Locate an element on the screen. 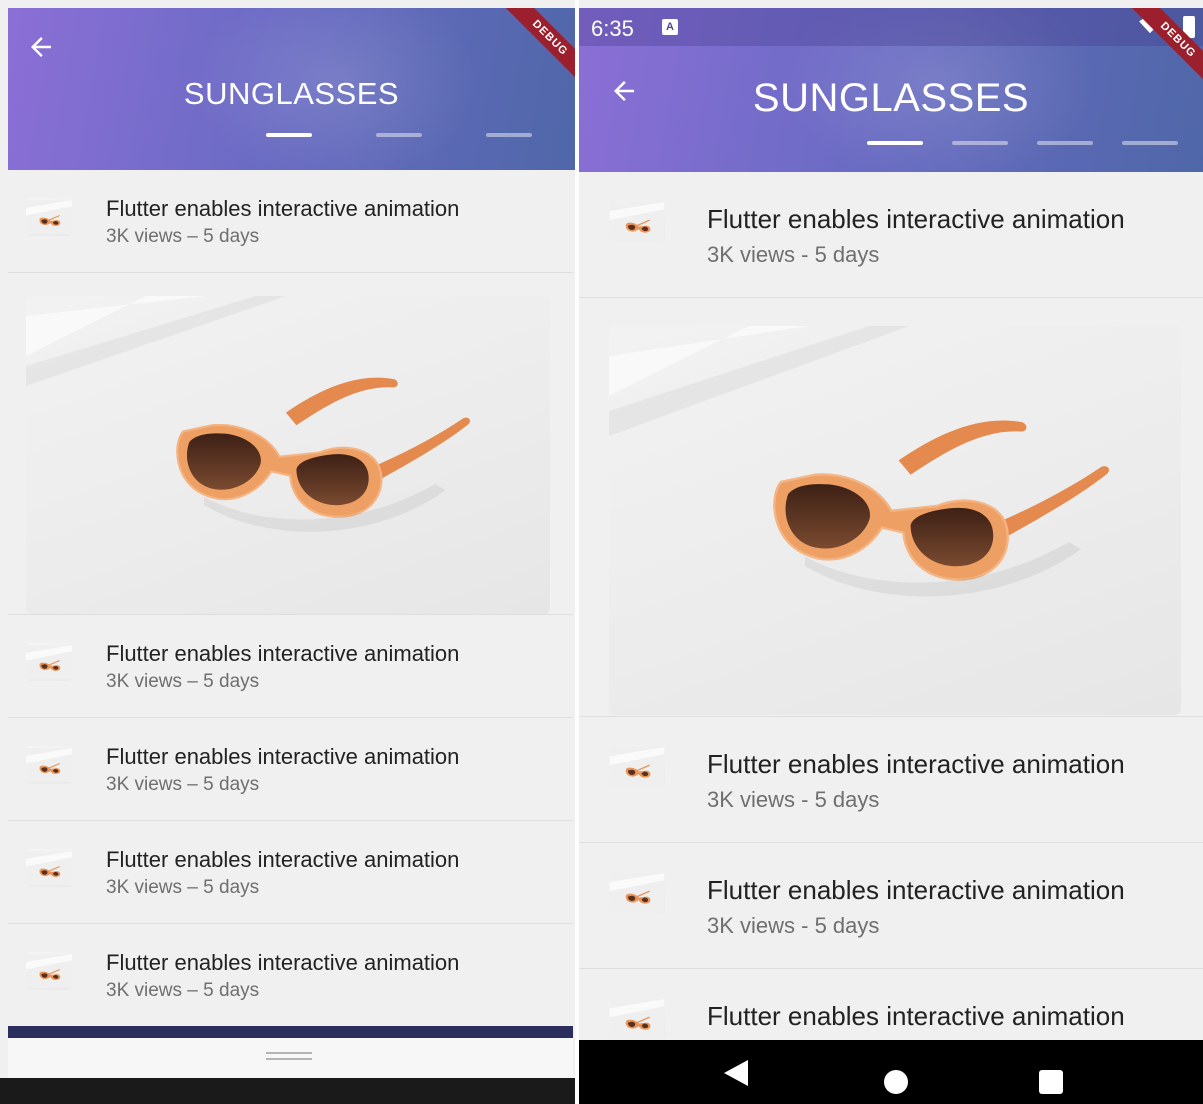  nav-home-icon is located at coordinates (896, 1082).